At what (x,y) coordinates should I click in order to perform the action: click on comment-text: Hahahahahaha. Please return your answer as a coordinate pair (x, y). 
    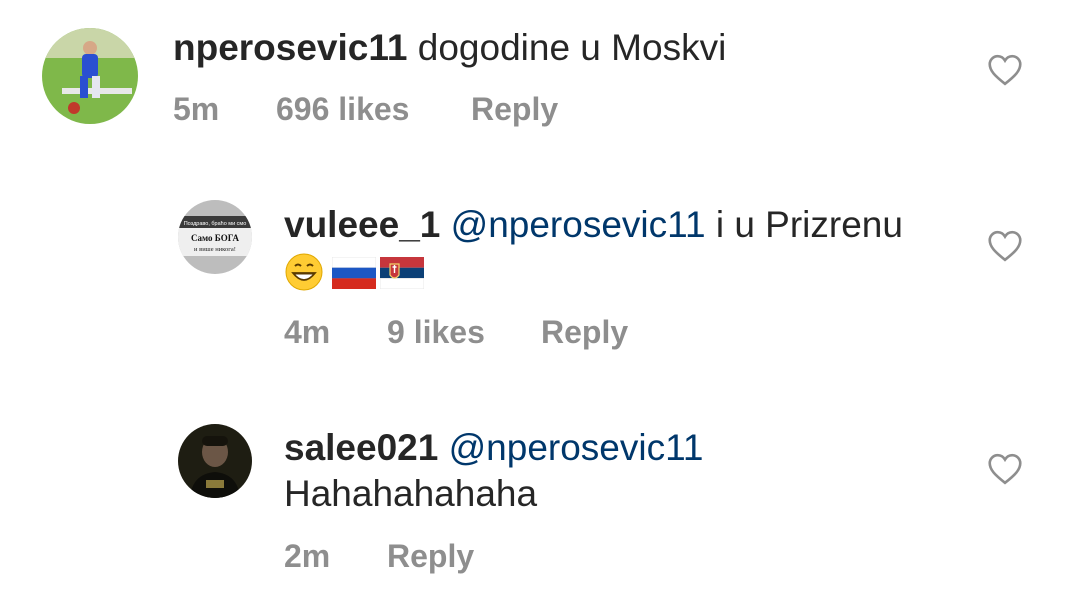
    Looking at the image, I should click on (411, 493).